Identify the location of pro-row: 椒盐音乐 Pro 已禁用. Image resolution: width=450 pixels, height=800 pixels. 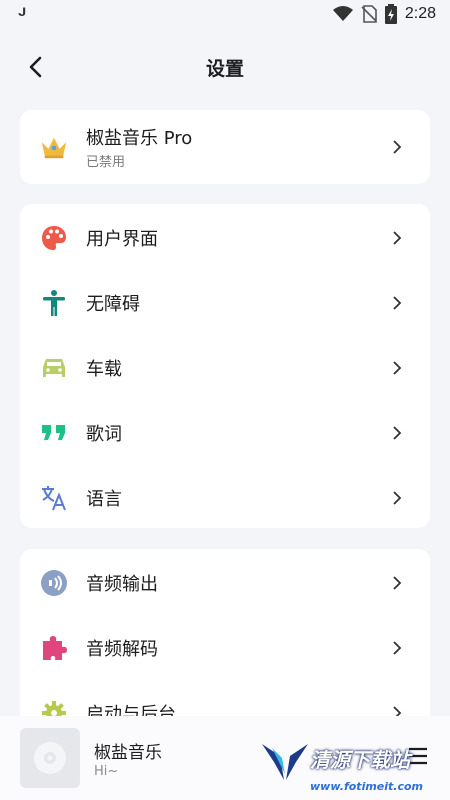
(225, 147).